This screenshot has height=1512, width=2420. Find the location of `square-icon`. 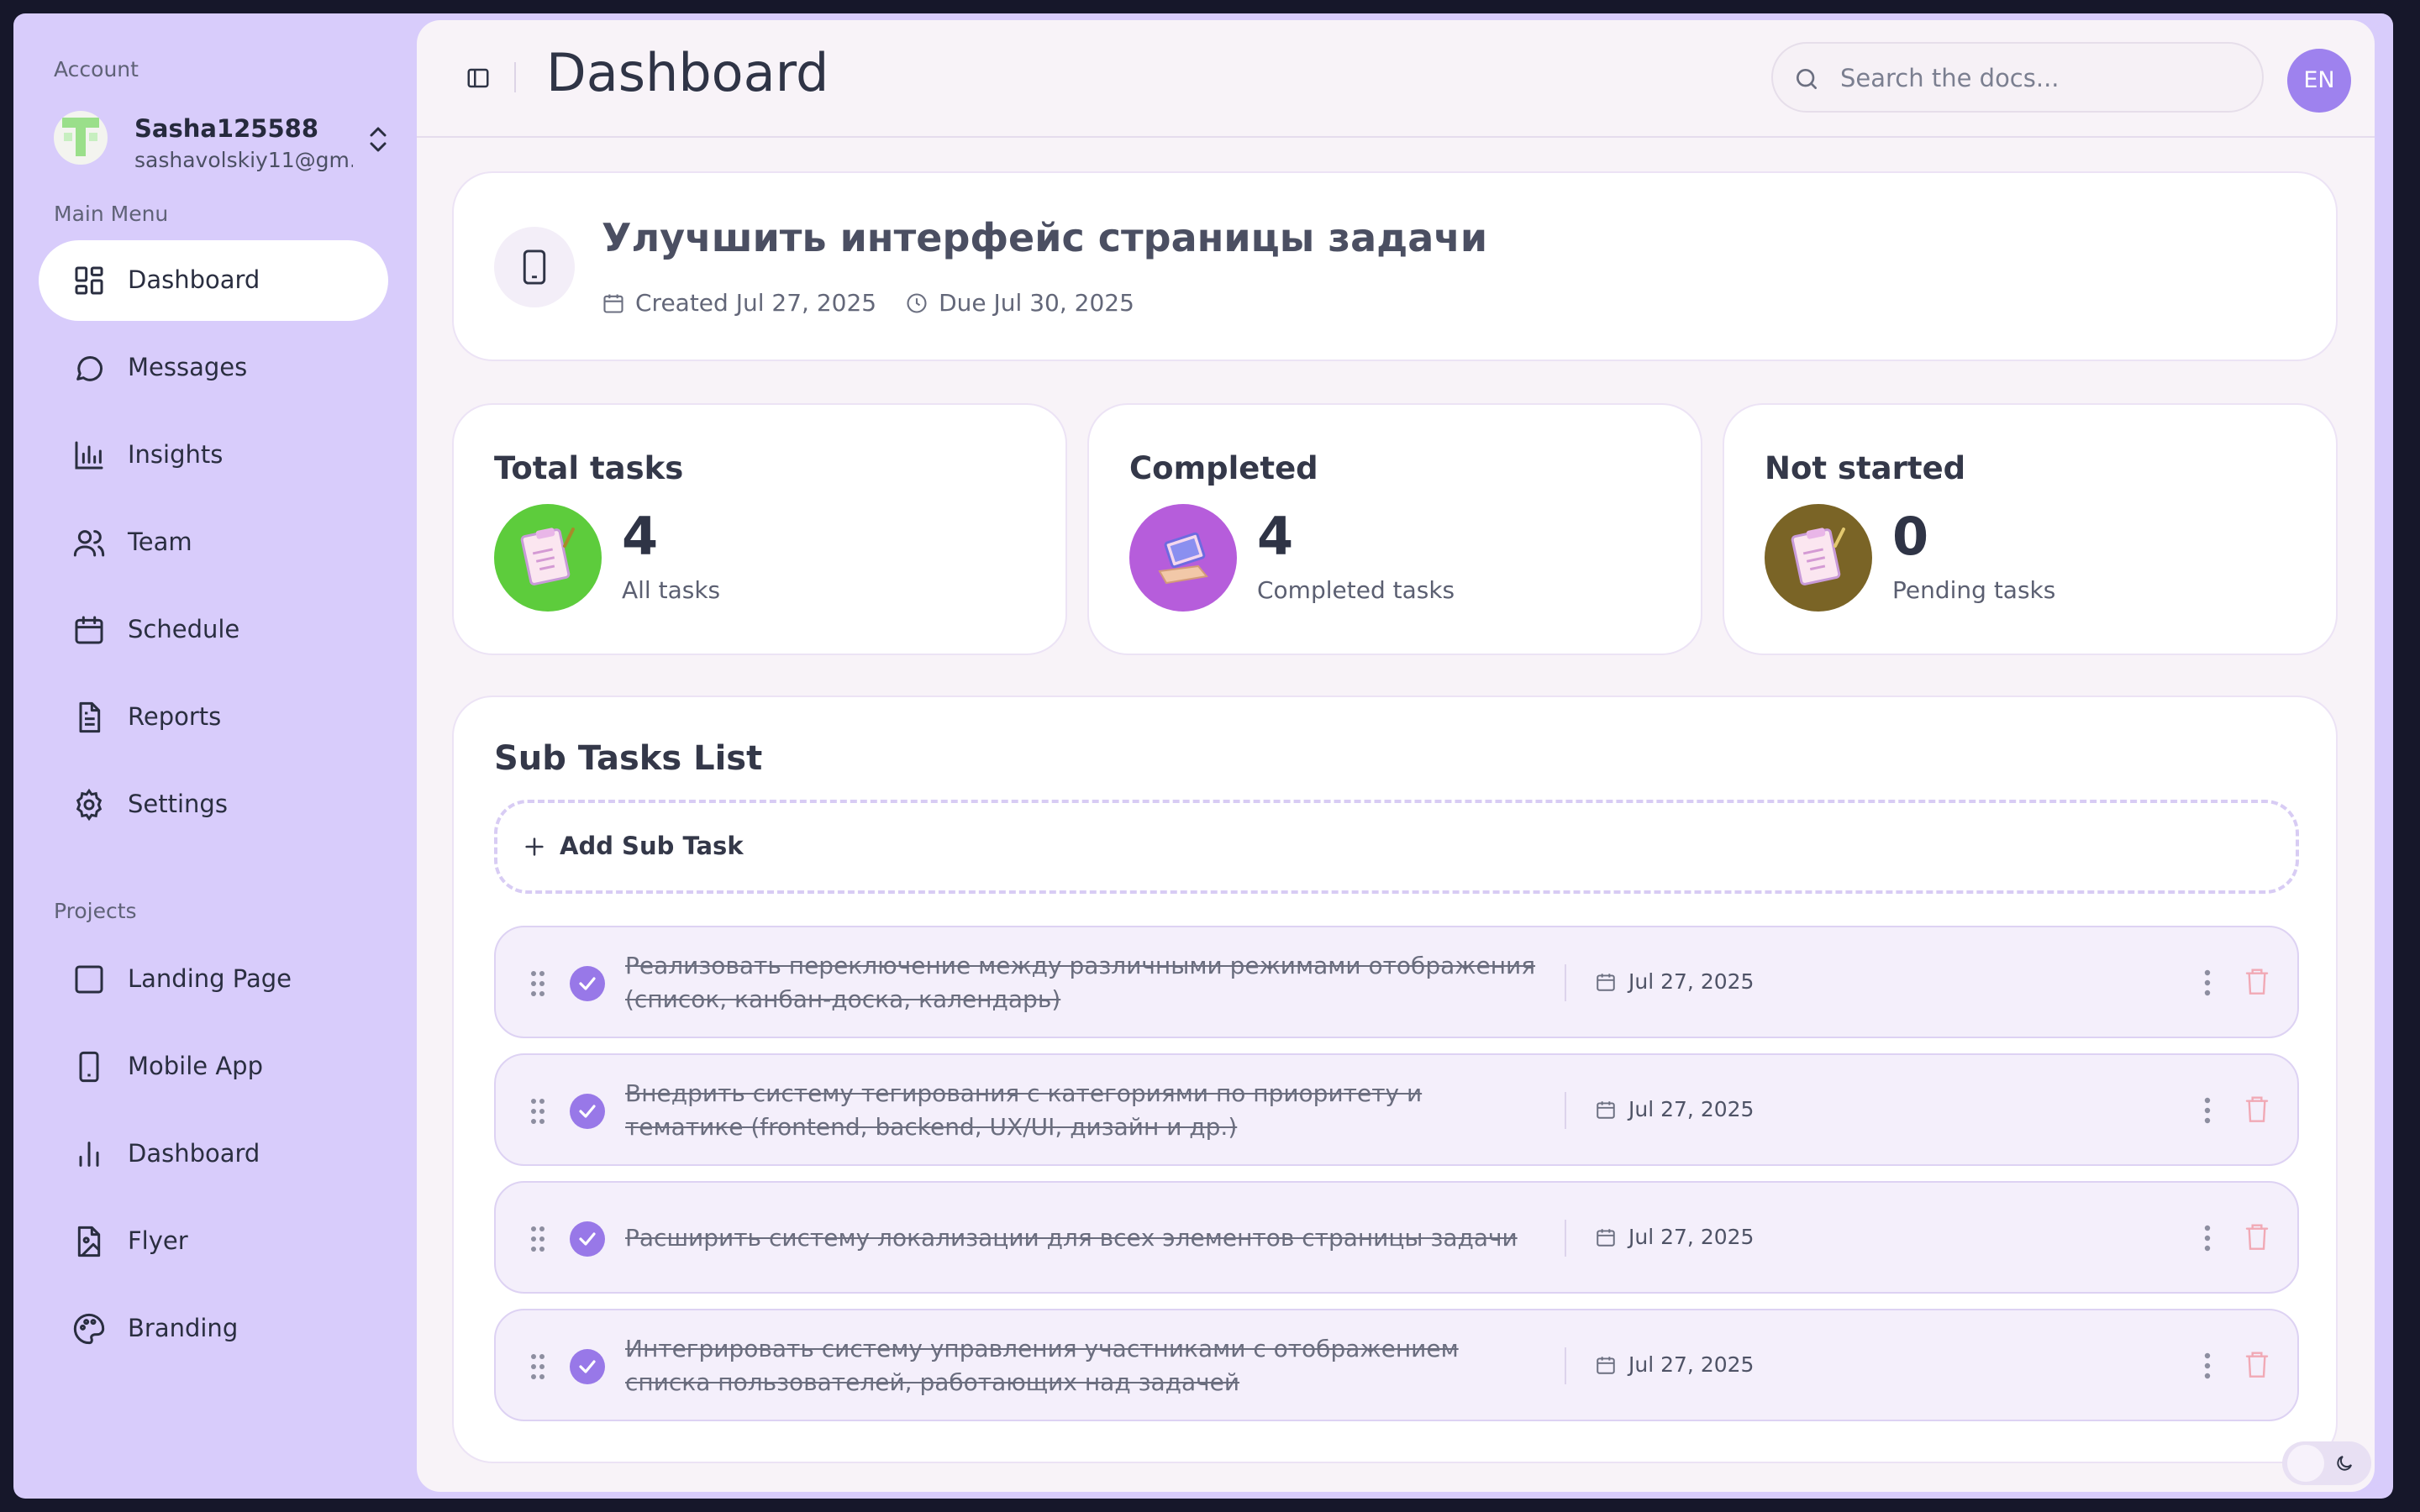

square-icon is located at coordinates (89, 979).